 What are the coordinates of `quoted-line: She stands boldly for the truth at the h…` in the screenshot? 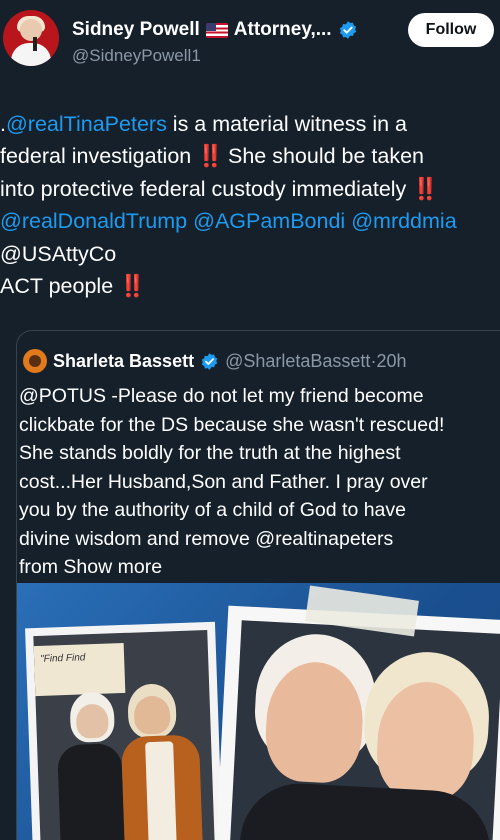 It's located at (210, 453).